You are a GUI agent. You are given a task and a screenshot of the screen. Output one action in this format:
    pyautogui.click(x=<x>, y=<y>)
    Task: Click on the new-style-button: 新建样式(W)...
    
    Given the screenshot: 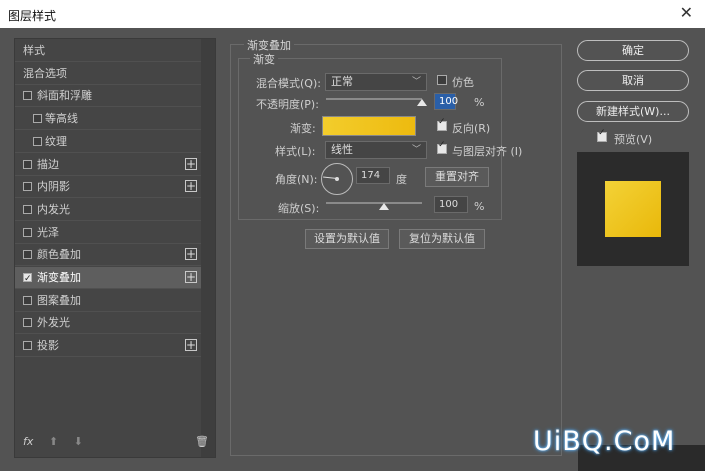 What is the action you would take?
    pyautogui.click(x=633, y=111)
    